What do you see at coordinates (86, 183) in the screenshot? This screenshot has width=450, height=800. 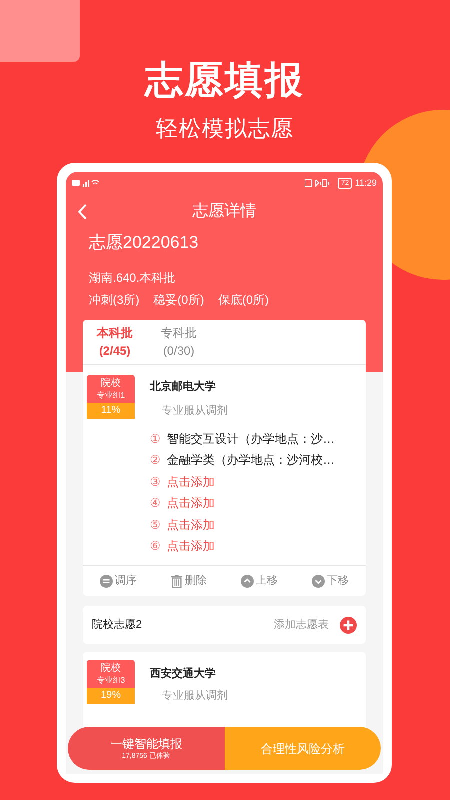 I see `signal-icon` at bounding box center [86, 183].